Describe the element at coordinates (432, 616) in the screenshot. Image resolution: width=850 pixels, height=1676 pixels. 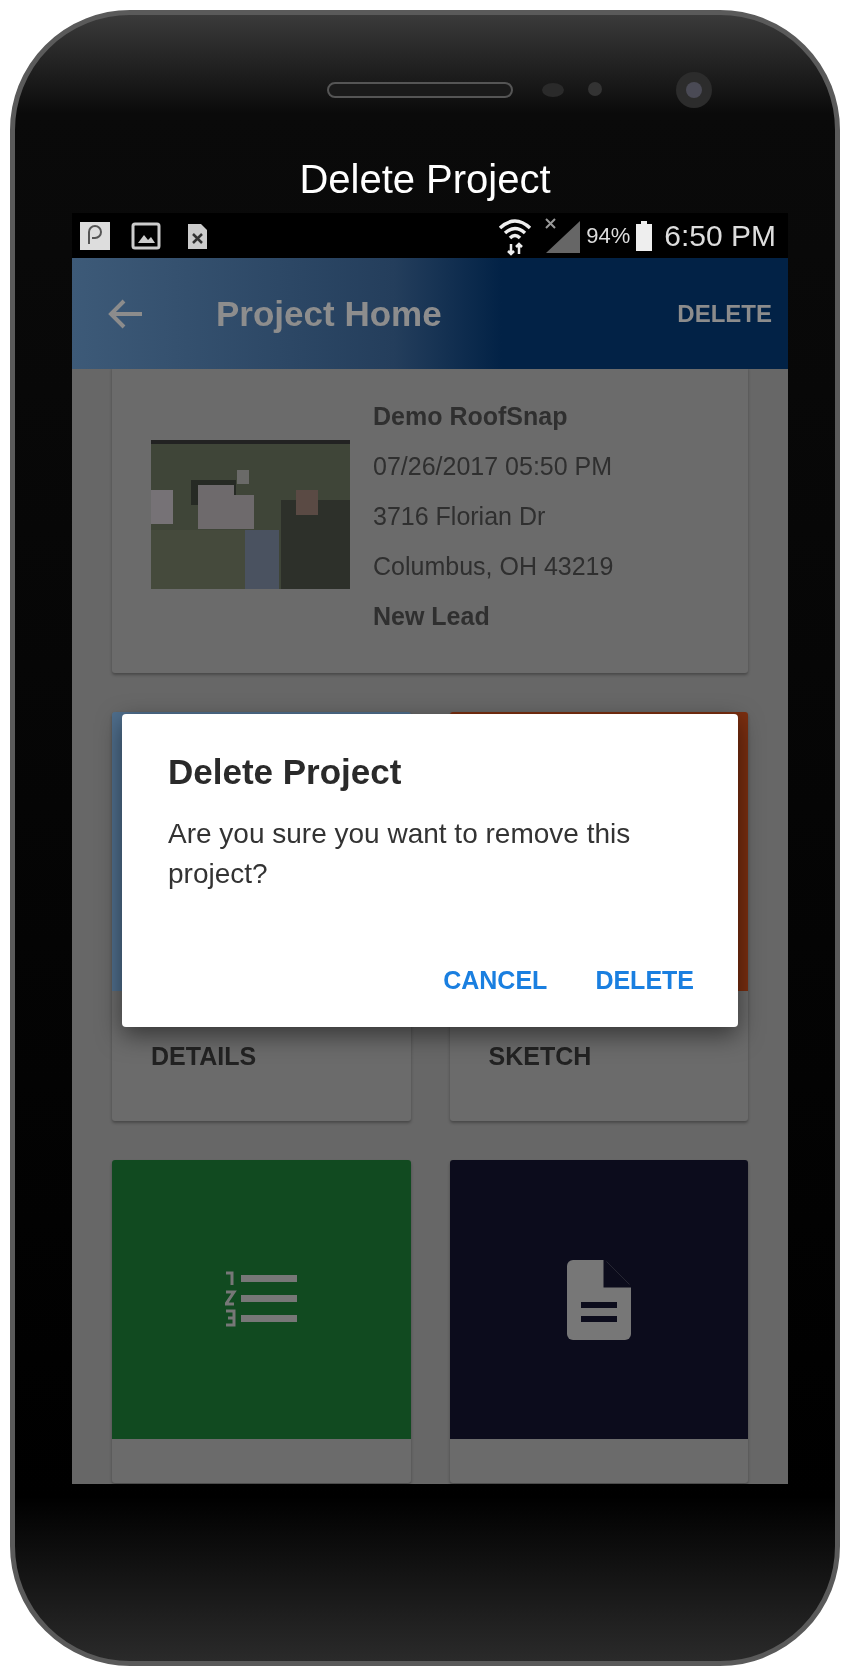
I see `project-status: New Lead` at that location.